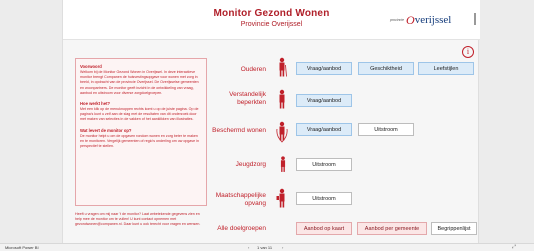 The width and height of the screenshot is (534, 251). Describe the element at coordinates (324, 100) in the screenshot. I see `verstandelijk-vraag-aanbod-button: Vraag/aanbod` at that location.